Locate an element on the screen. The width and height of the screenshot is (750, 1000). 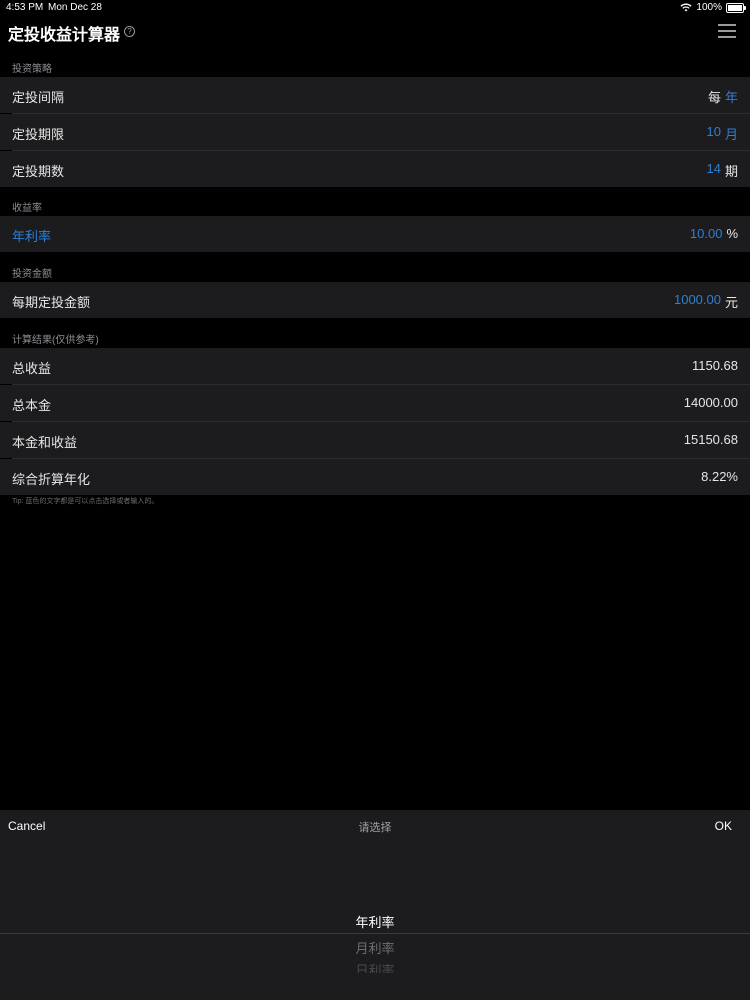
battery-icon is located at coordinates (736, 7).